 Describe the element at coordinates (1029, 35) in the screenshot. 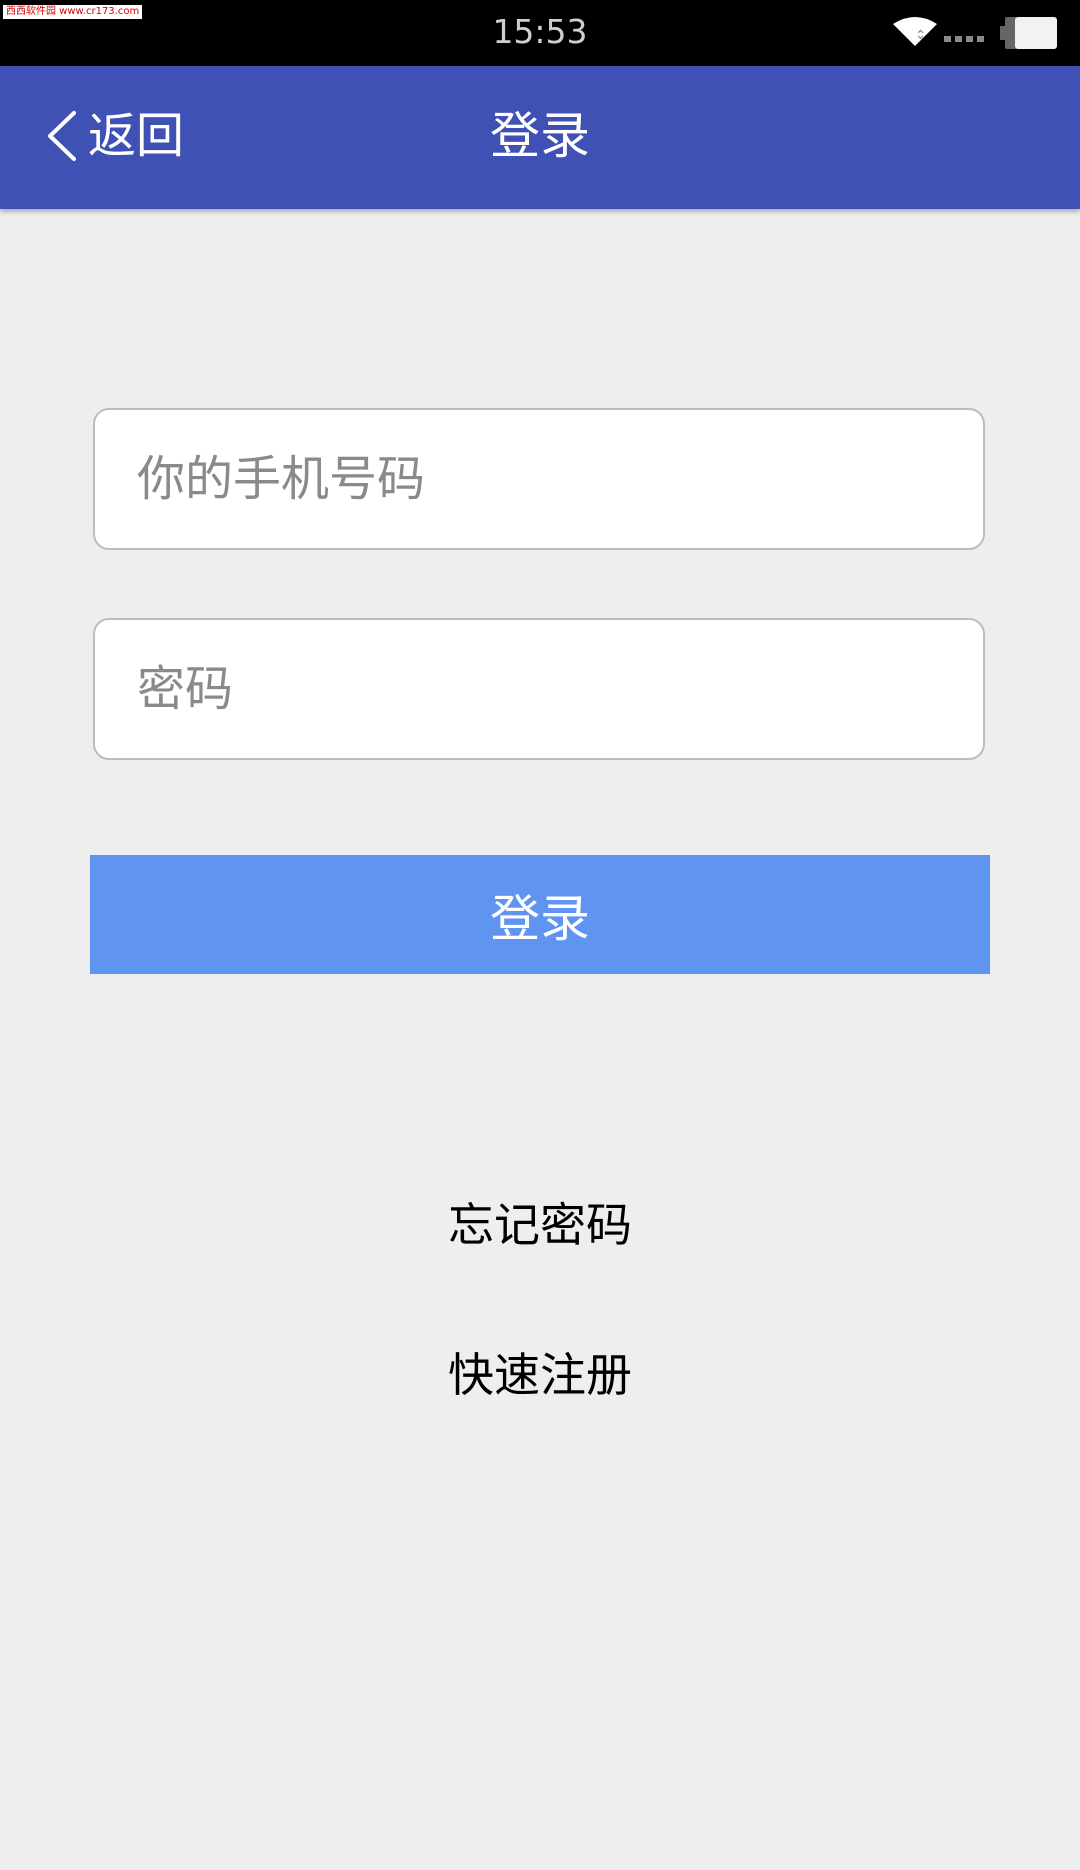

I see `battery-icon` at that location.